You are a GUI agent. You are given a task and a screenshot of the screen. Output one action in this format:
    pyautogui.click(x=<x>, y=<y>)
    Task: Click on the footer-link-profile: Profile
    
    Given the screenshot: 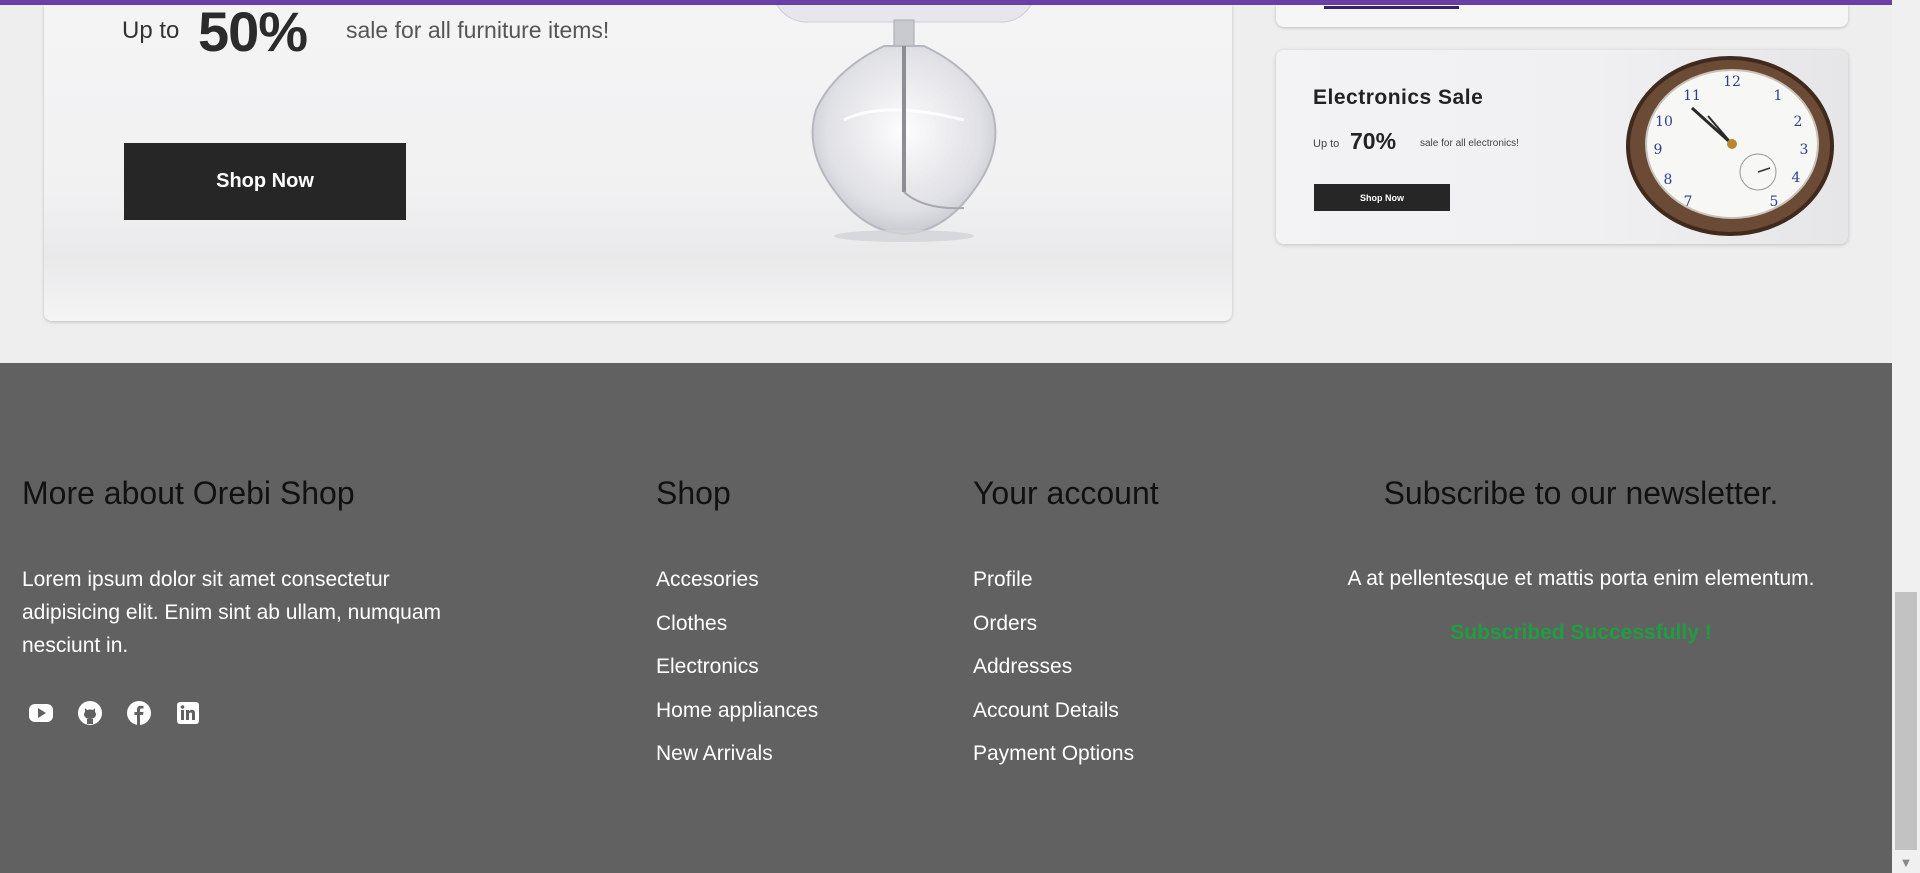 What is the action you would take?
    pyautogui.click(x=1003, y=580)
    